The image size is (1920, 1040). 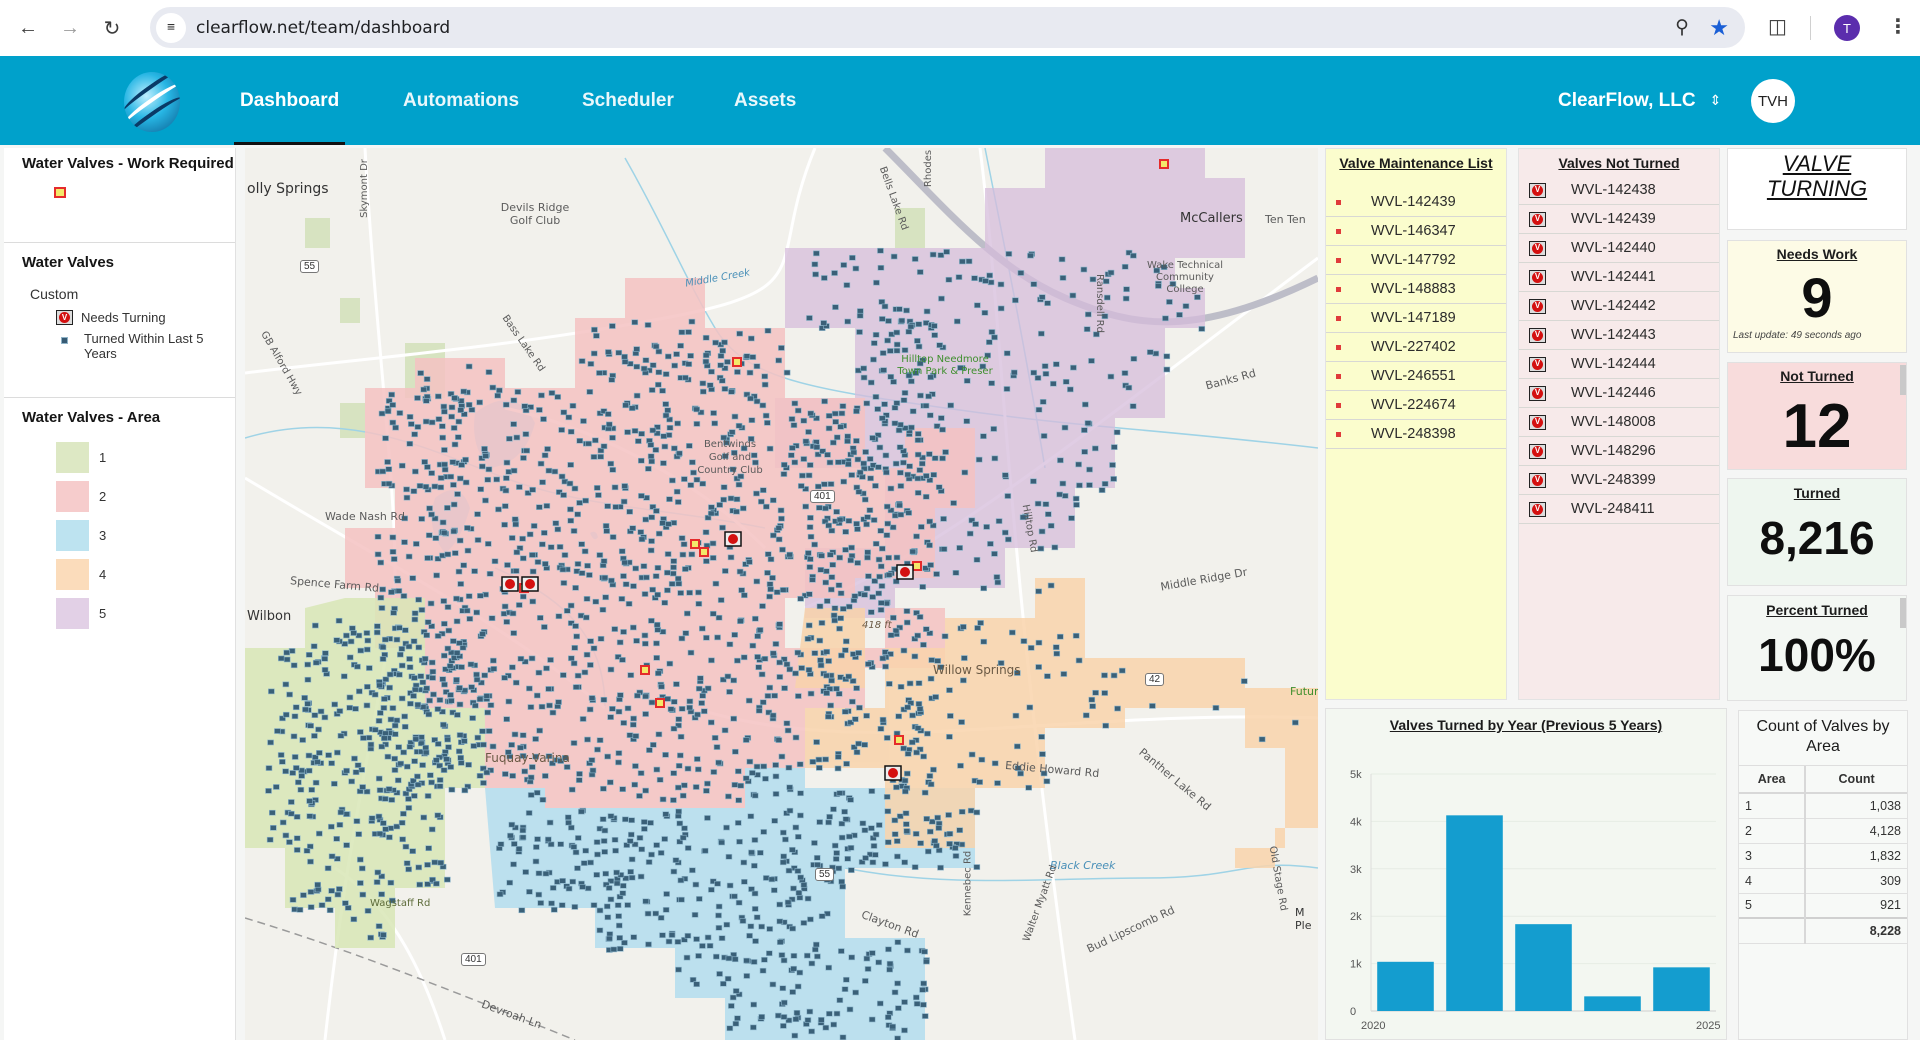 I want to click on map-label: Wake Technical Community College, so click(x=1185, y=277).